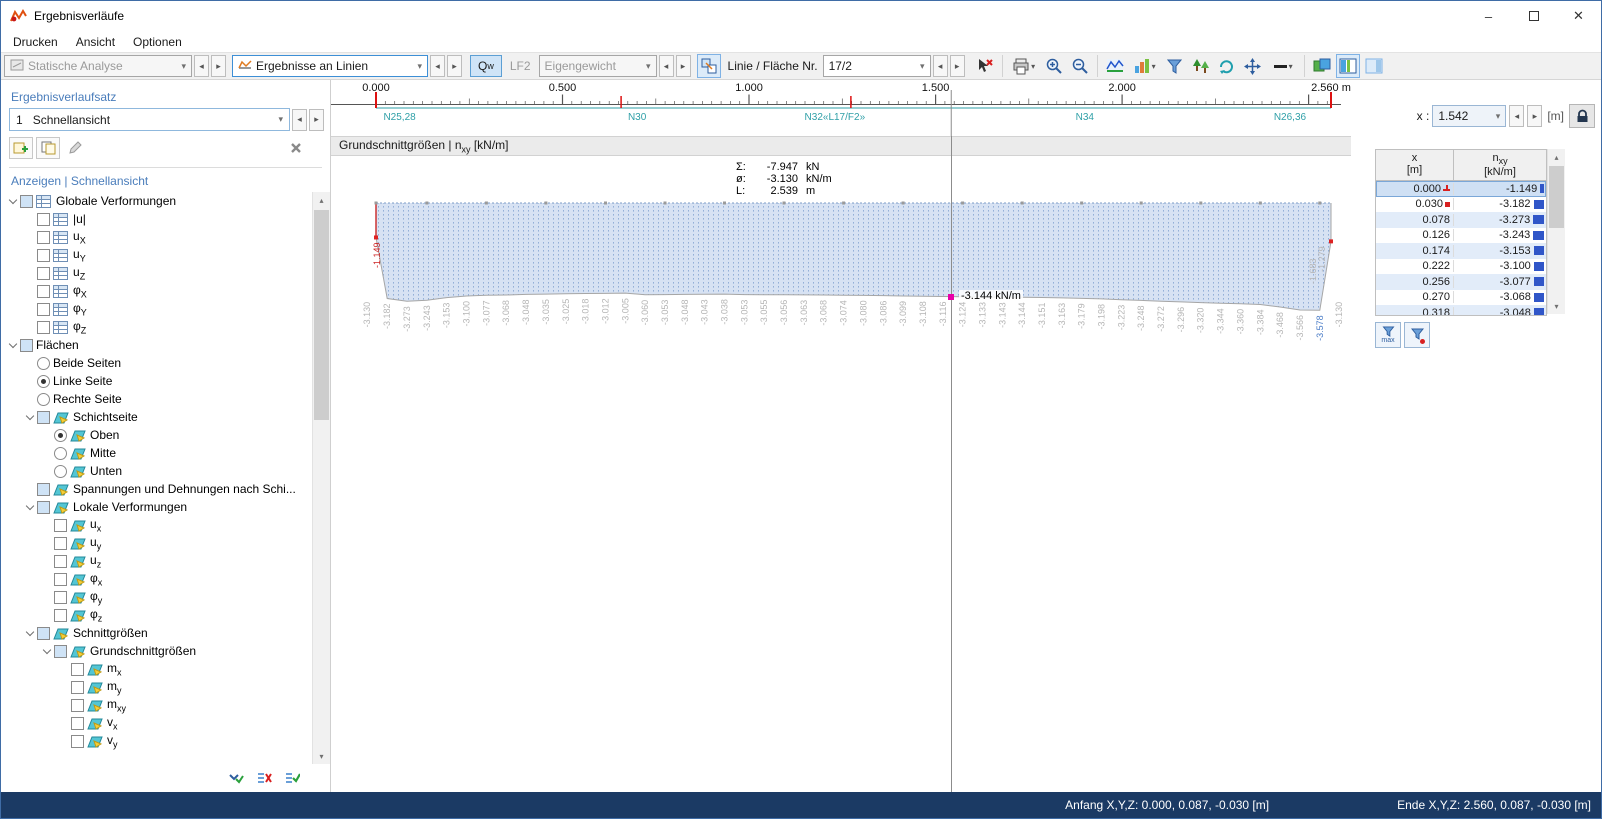 The width and height of the screenshot is (1602, 819). What do you see at coordinates (1374, 66) in the screenshot?
I see `dock-panel-button` at bounding box center [1374, 66].